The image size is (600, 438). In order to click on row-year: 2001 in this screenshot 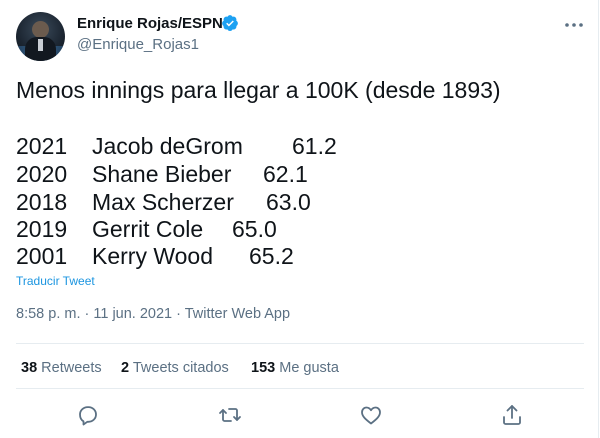, I will do `click(42, 256)`.